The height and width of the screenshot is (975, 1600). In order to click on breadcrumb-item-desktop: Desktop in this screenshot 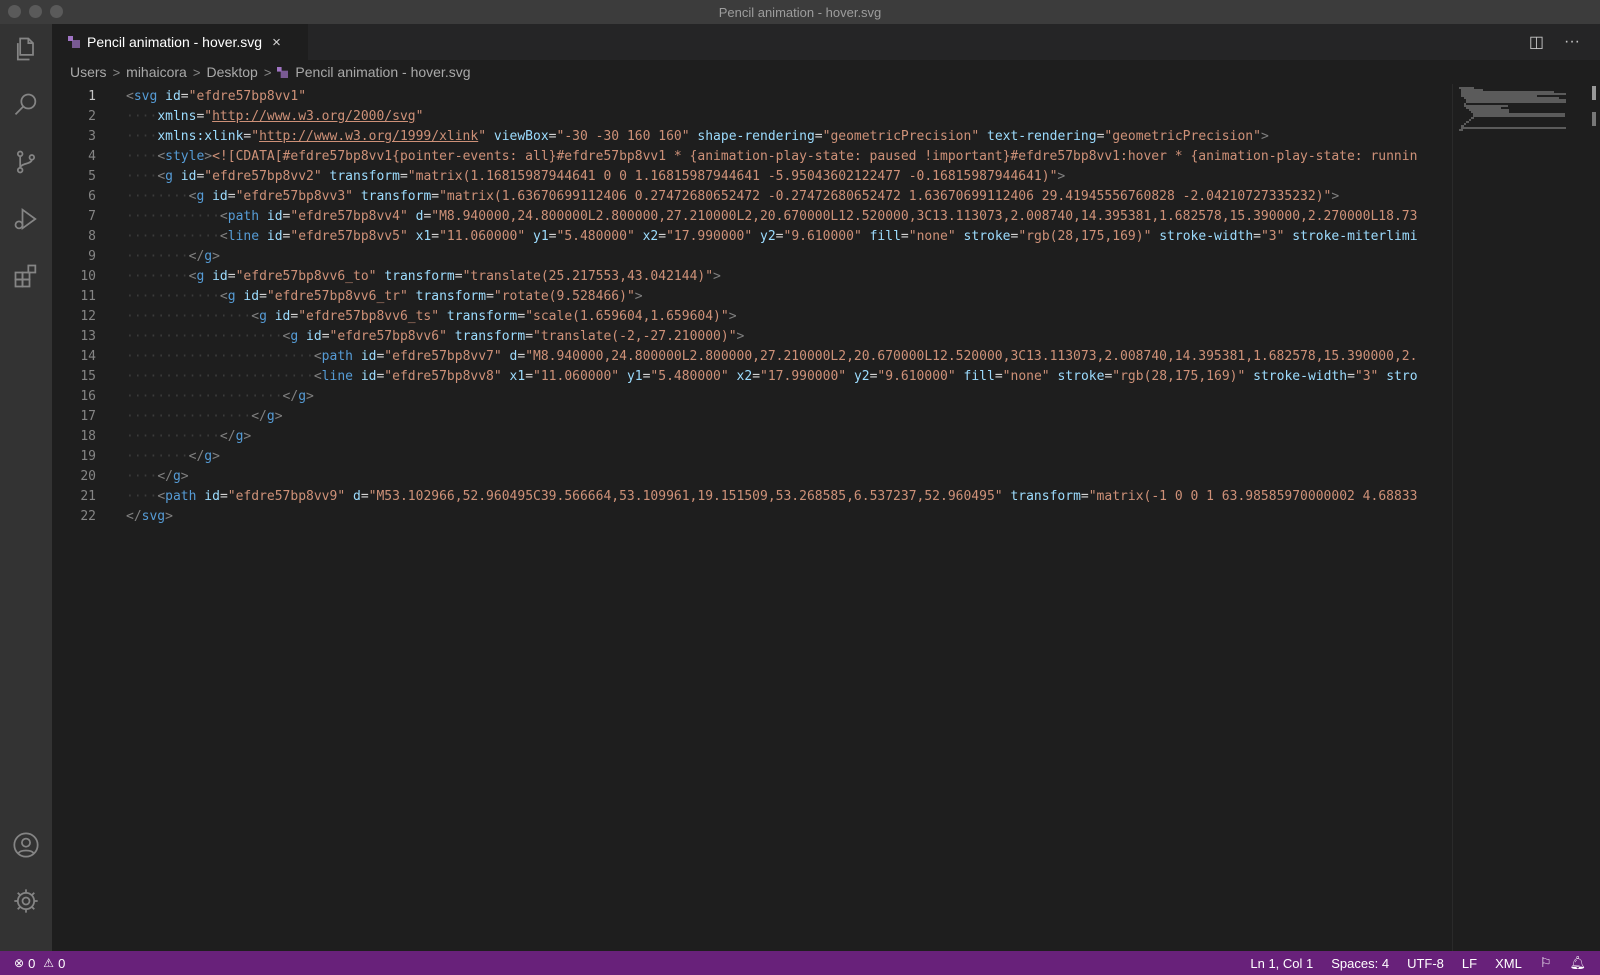, I will do `click(231, 72)`.